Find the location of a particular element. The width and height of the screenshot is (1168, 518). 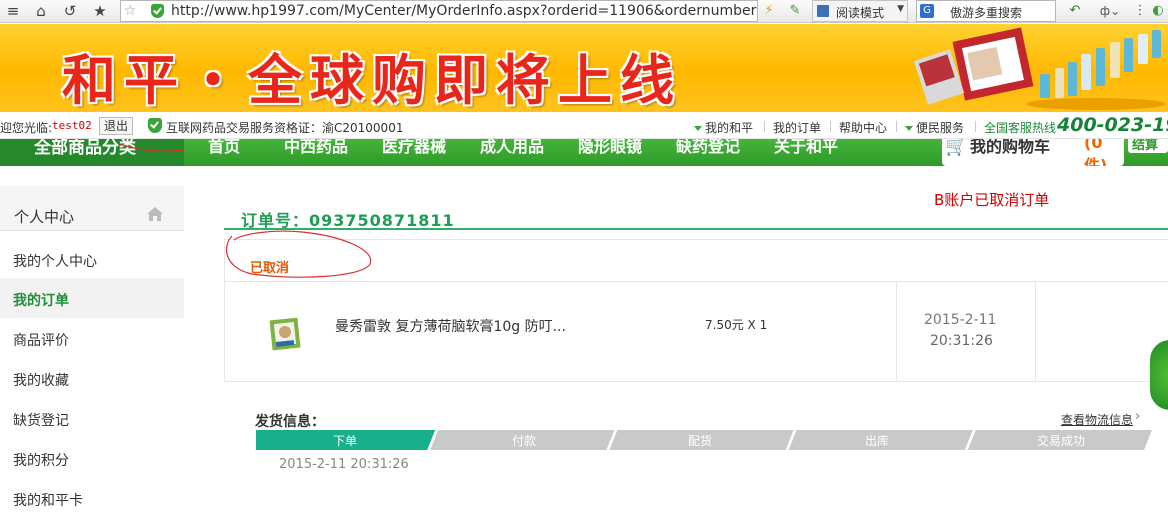

sidebar-item-label: 商品评价 is located at coordinates (41, 341).